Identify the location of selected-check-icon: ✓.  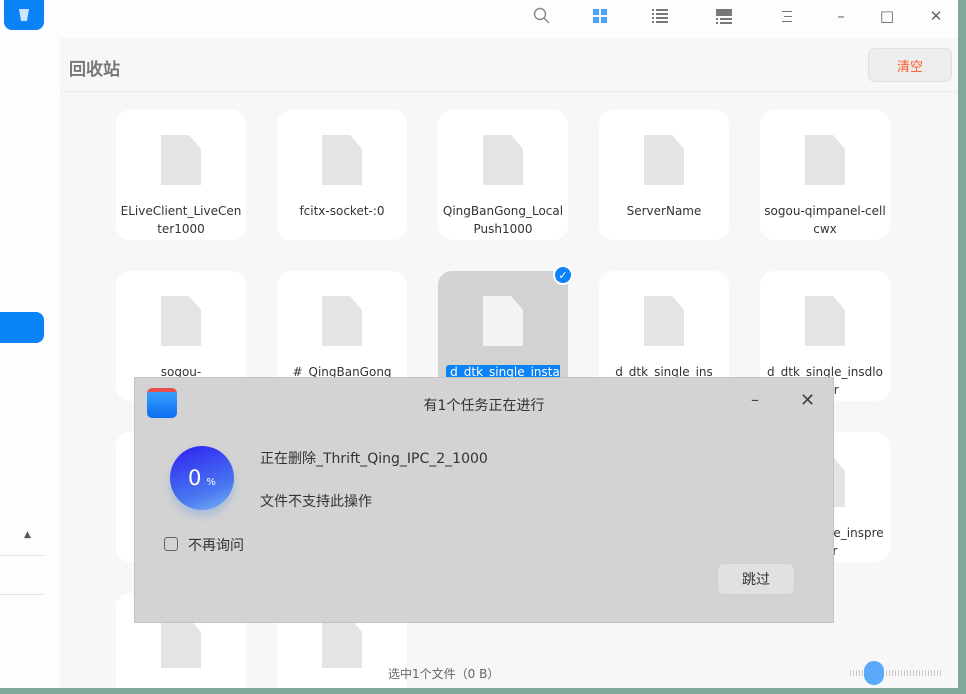
(563, 275).